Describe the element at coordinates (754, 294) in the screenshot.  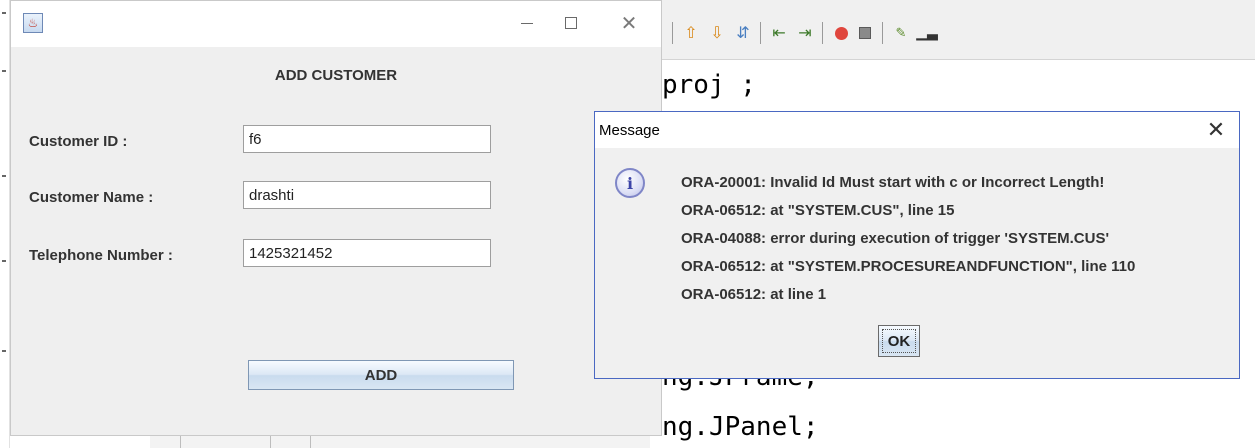
I see `error-message-line: ORA-06512: at line 1` at that location.